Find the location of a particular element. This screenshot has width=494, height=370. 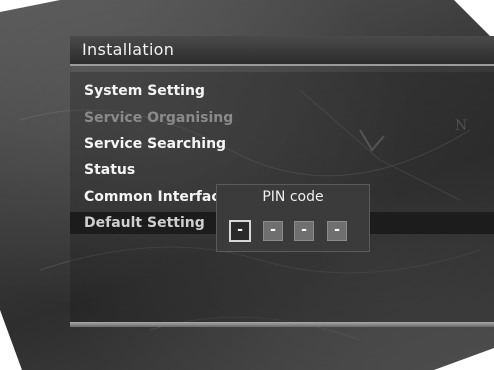

menu-item-service-organising: Service Organising is located at coordinates (158, 118).